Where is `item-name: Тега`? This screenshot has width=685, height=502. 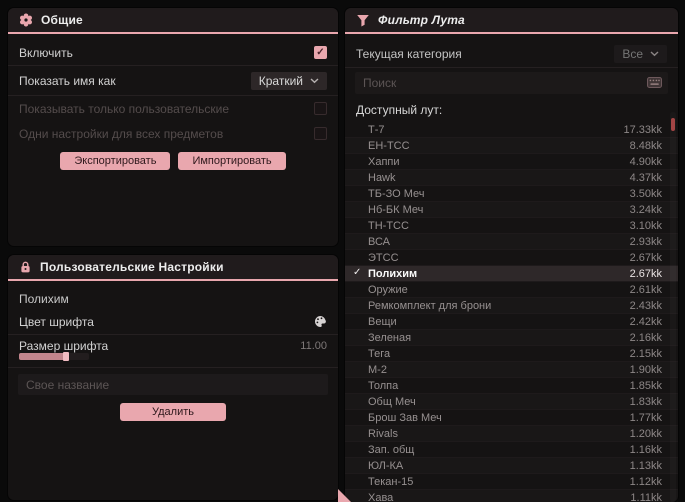
item-name: Тега is located at coordinates (379, 353).